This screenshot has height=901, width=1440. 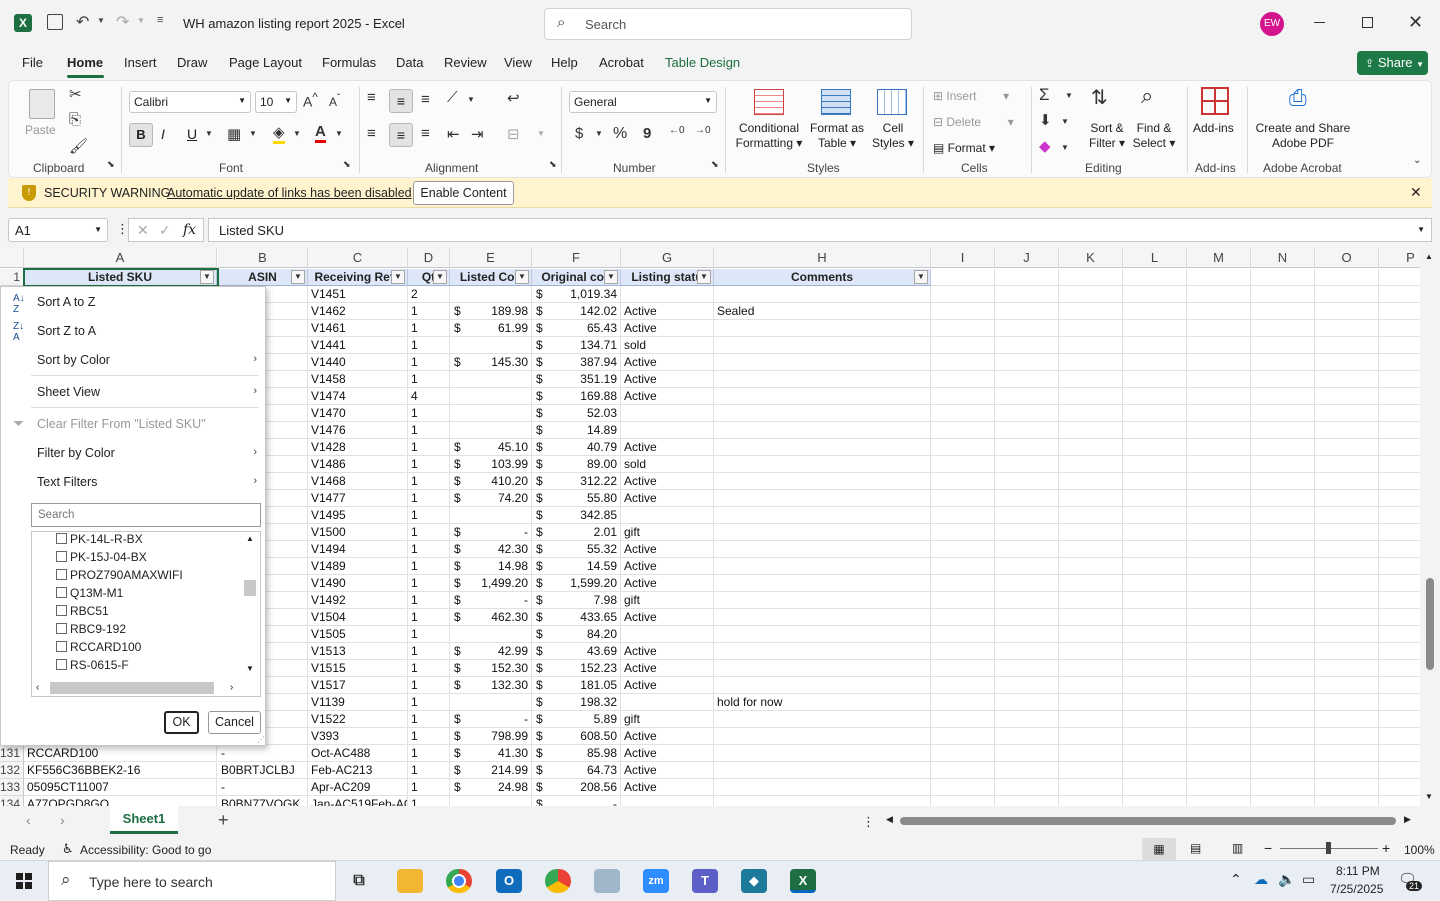 I want to click on taskbar-time: 8:11 PM, so click(x=1358, y=871).